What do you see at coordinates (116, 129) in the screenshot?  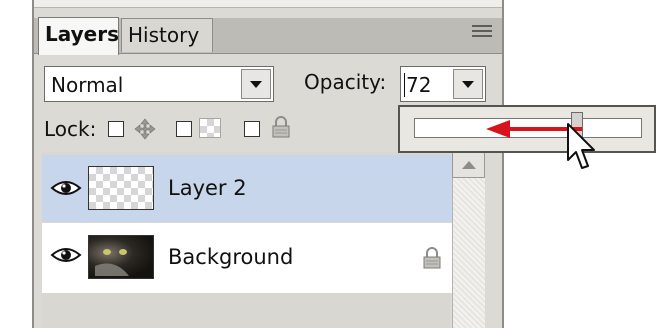 I see `lock-pixels-checkbox` at bounding box center [116, 129].